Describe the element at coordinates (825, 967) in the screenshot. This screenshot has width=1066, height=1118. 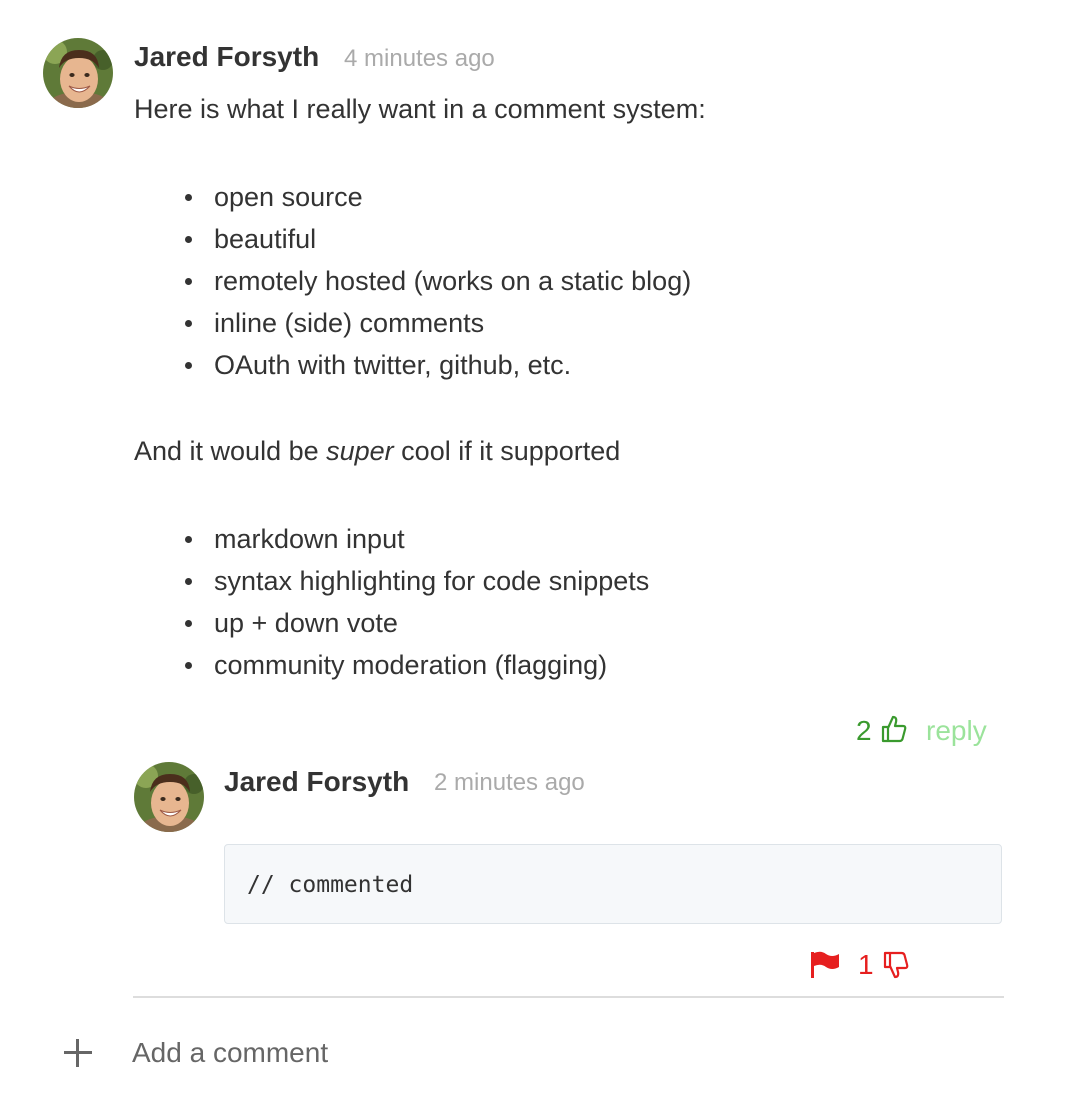
I see `flag-icon` at that location.